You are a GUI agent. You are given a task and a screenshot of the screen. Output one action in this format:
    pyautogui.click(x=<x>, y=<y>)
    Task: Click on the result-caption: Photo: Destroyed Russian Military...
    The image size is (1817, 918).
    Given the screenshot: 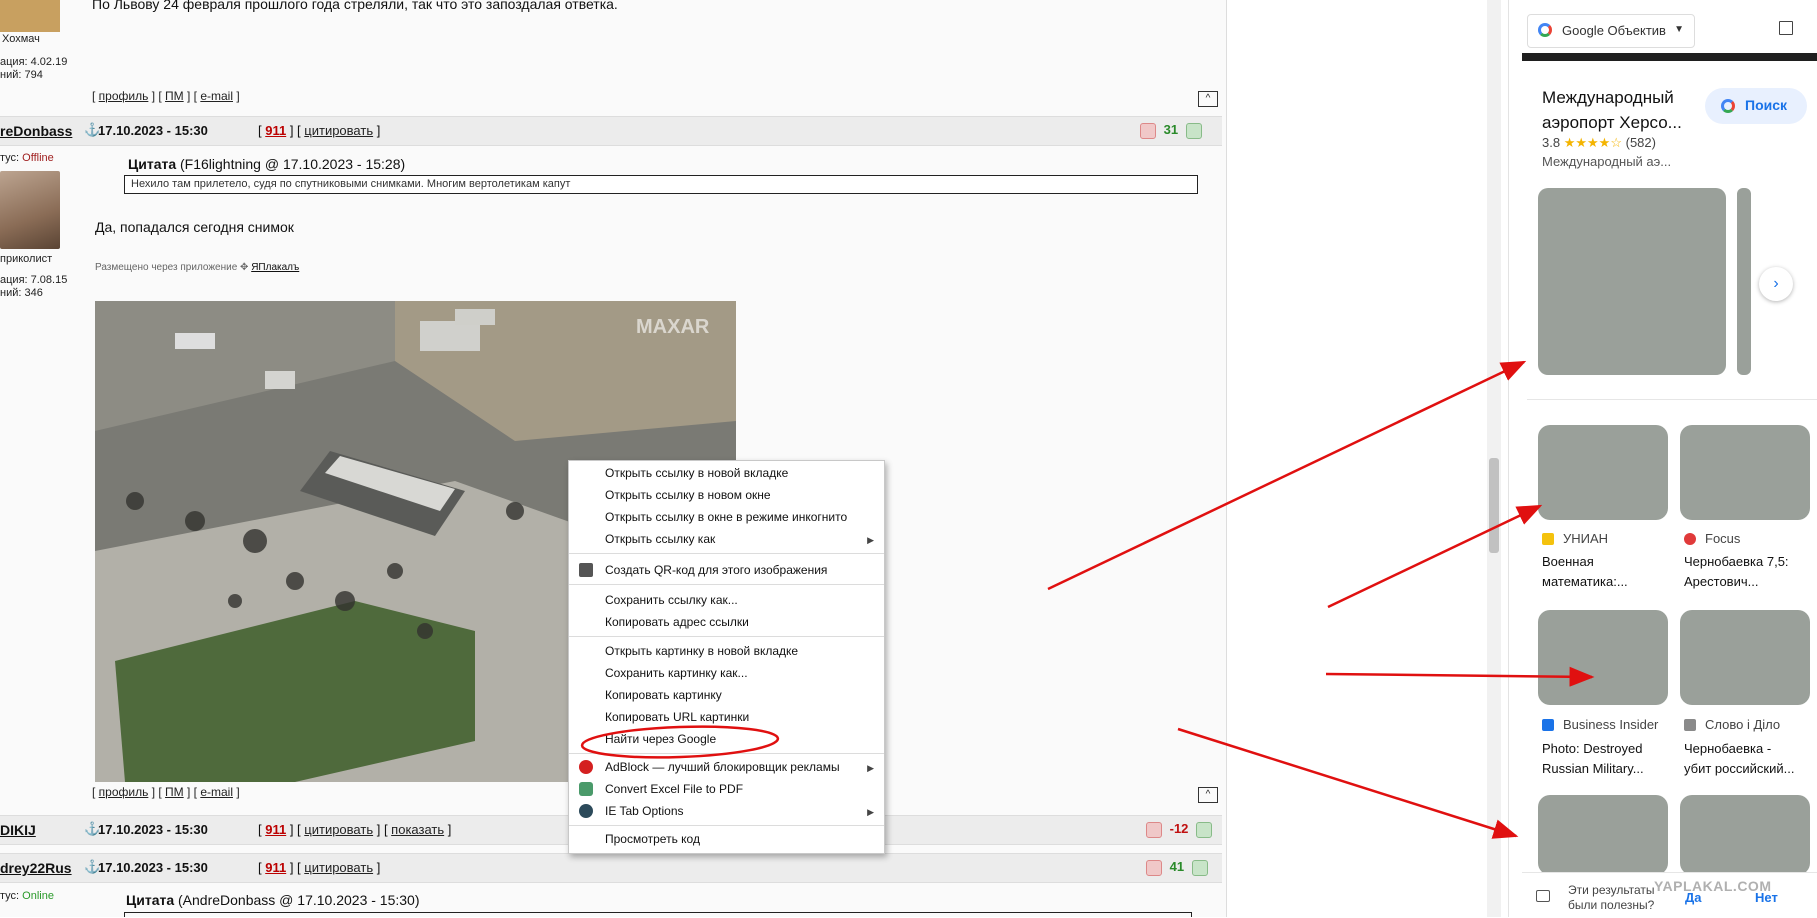 What is the action you would take?
    pyautogui.click(x=1593, y=759)
    